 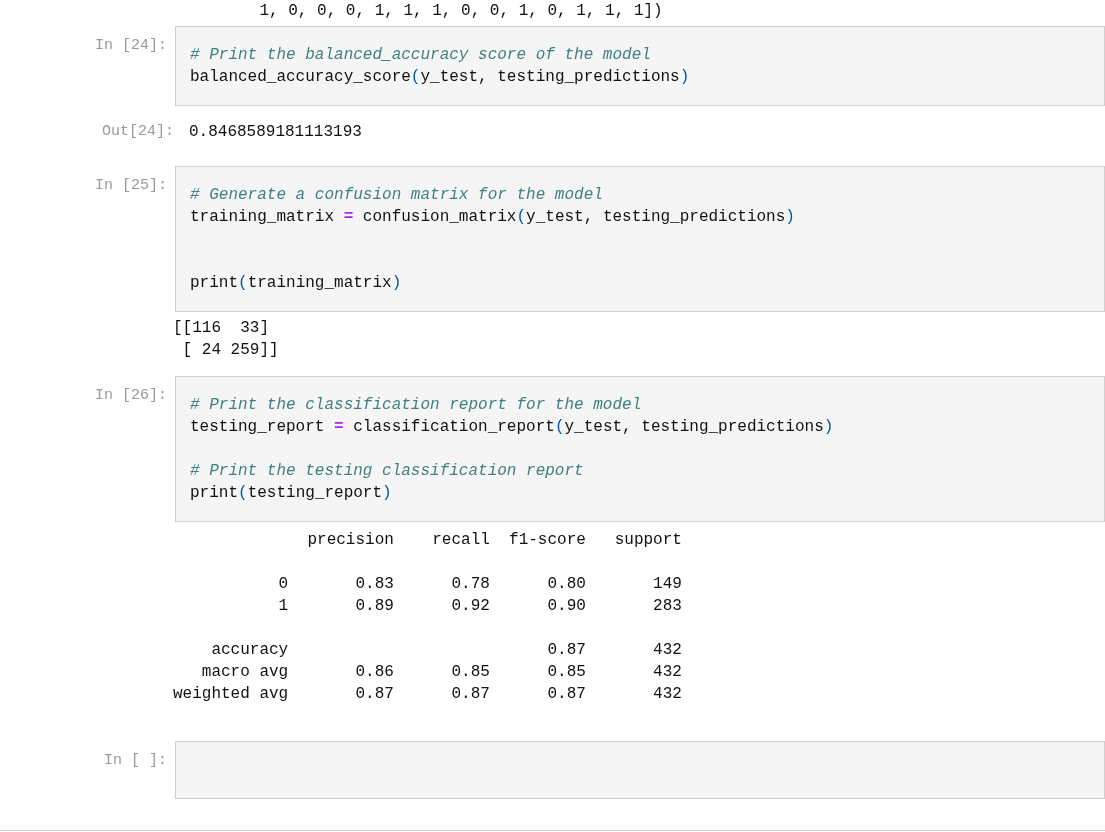 What do you see at coordinates (427, 617) in the screenshot?
I see `cell-output: precision recall f1-score support 0 0.83 0.78 0.80 149 1 0.89 0.92 0.90 283 accuracy 0.87 432 macro avg 0.86 0.85 0.85 432 weighted avg 0.87 0.87 0.87 432` at bounding box center [427, 617].